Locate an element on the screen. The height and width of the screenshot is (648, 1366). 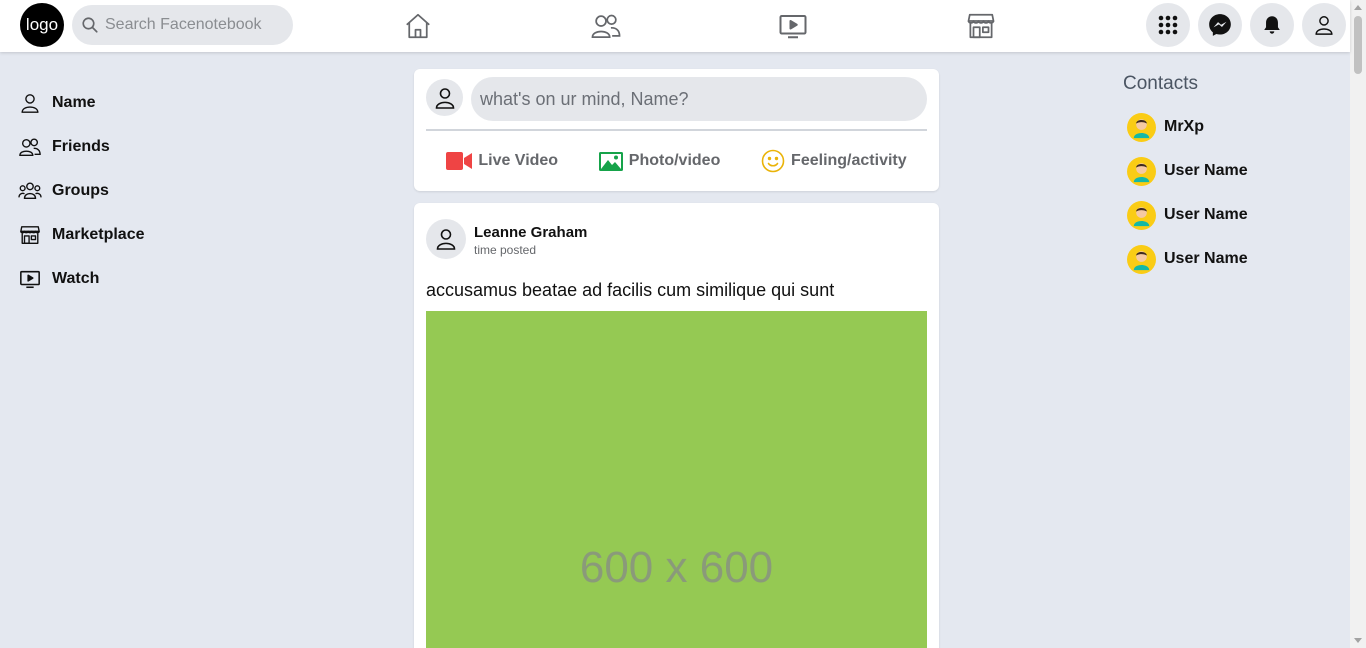
search-input is located at coordinates (195, 25).